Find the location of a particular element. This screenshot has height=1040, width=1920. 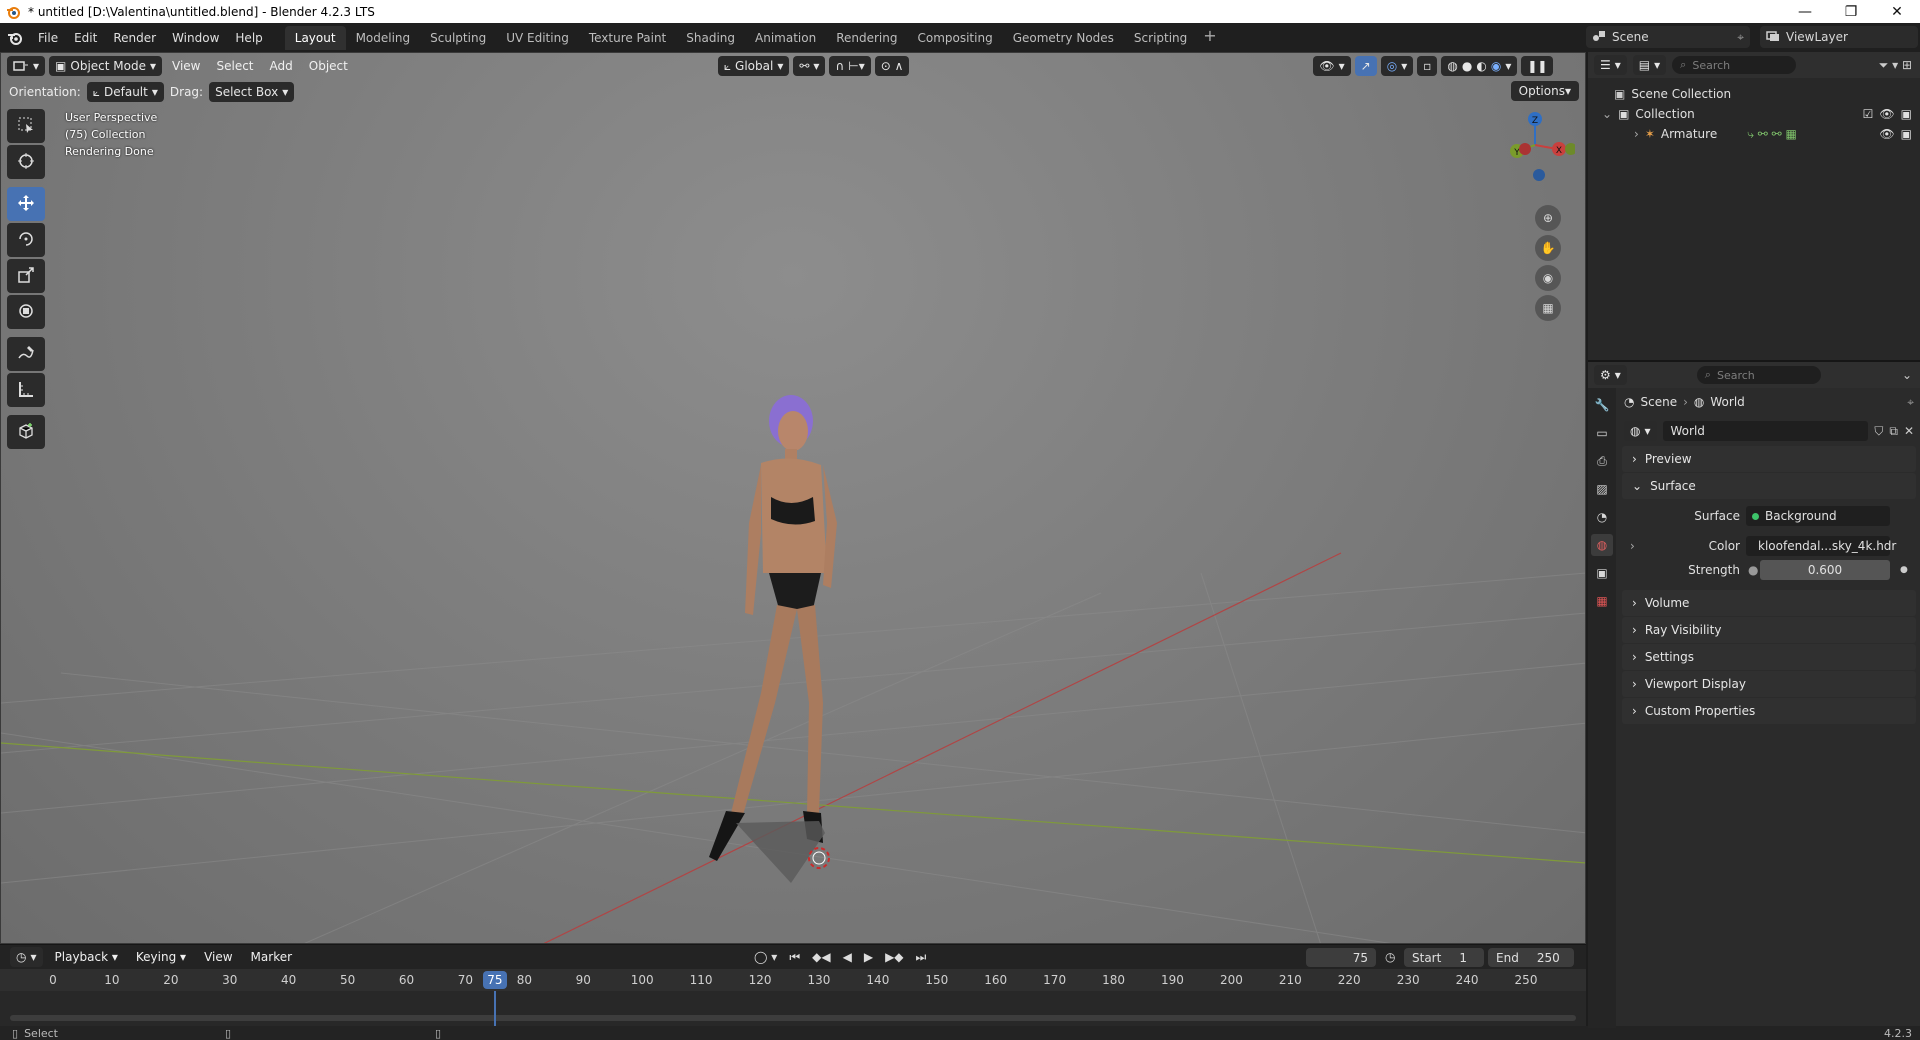

drag-dropdown: Select Box ▾ is located at coordinates (252, 92).